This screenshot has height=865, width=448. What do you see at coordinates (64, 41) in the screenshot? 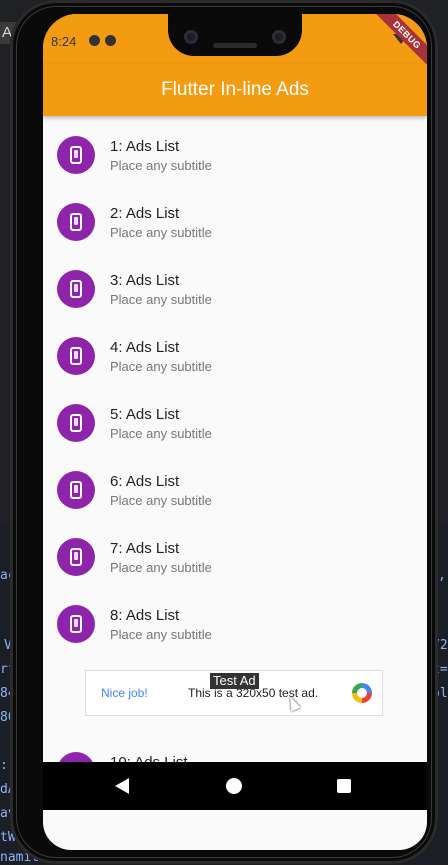
I see `status-time: 8:24` at bounding box center [64, 41].